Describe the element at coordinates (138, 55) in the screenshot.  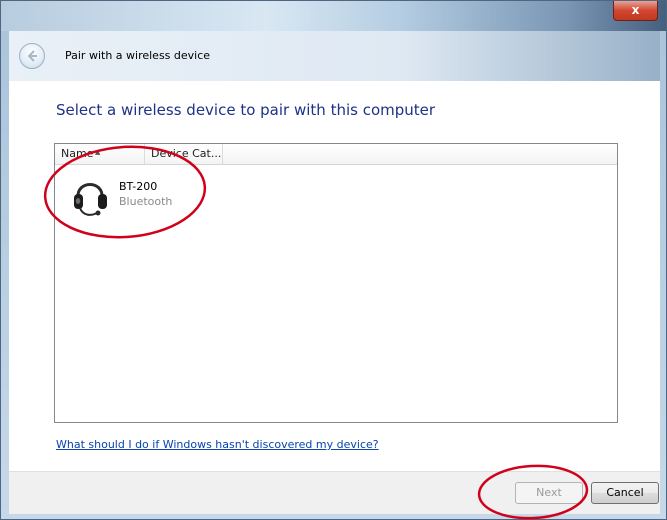
I see `wizard-title: Pair with a wireless device` at that location.